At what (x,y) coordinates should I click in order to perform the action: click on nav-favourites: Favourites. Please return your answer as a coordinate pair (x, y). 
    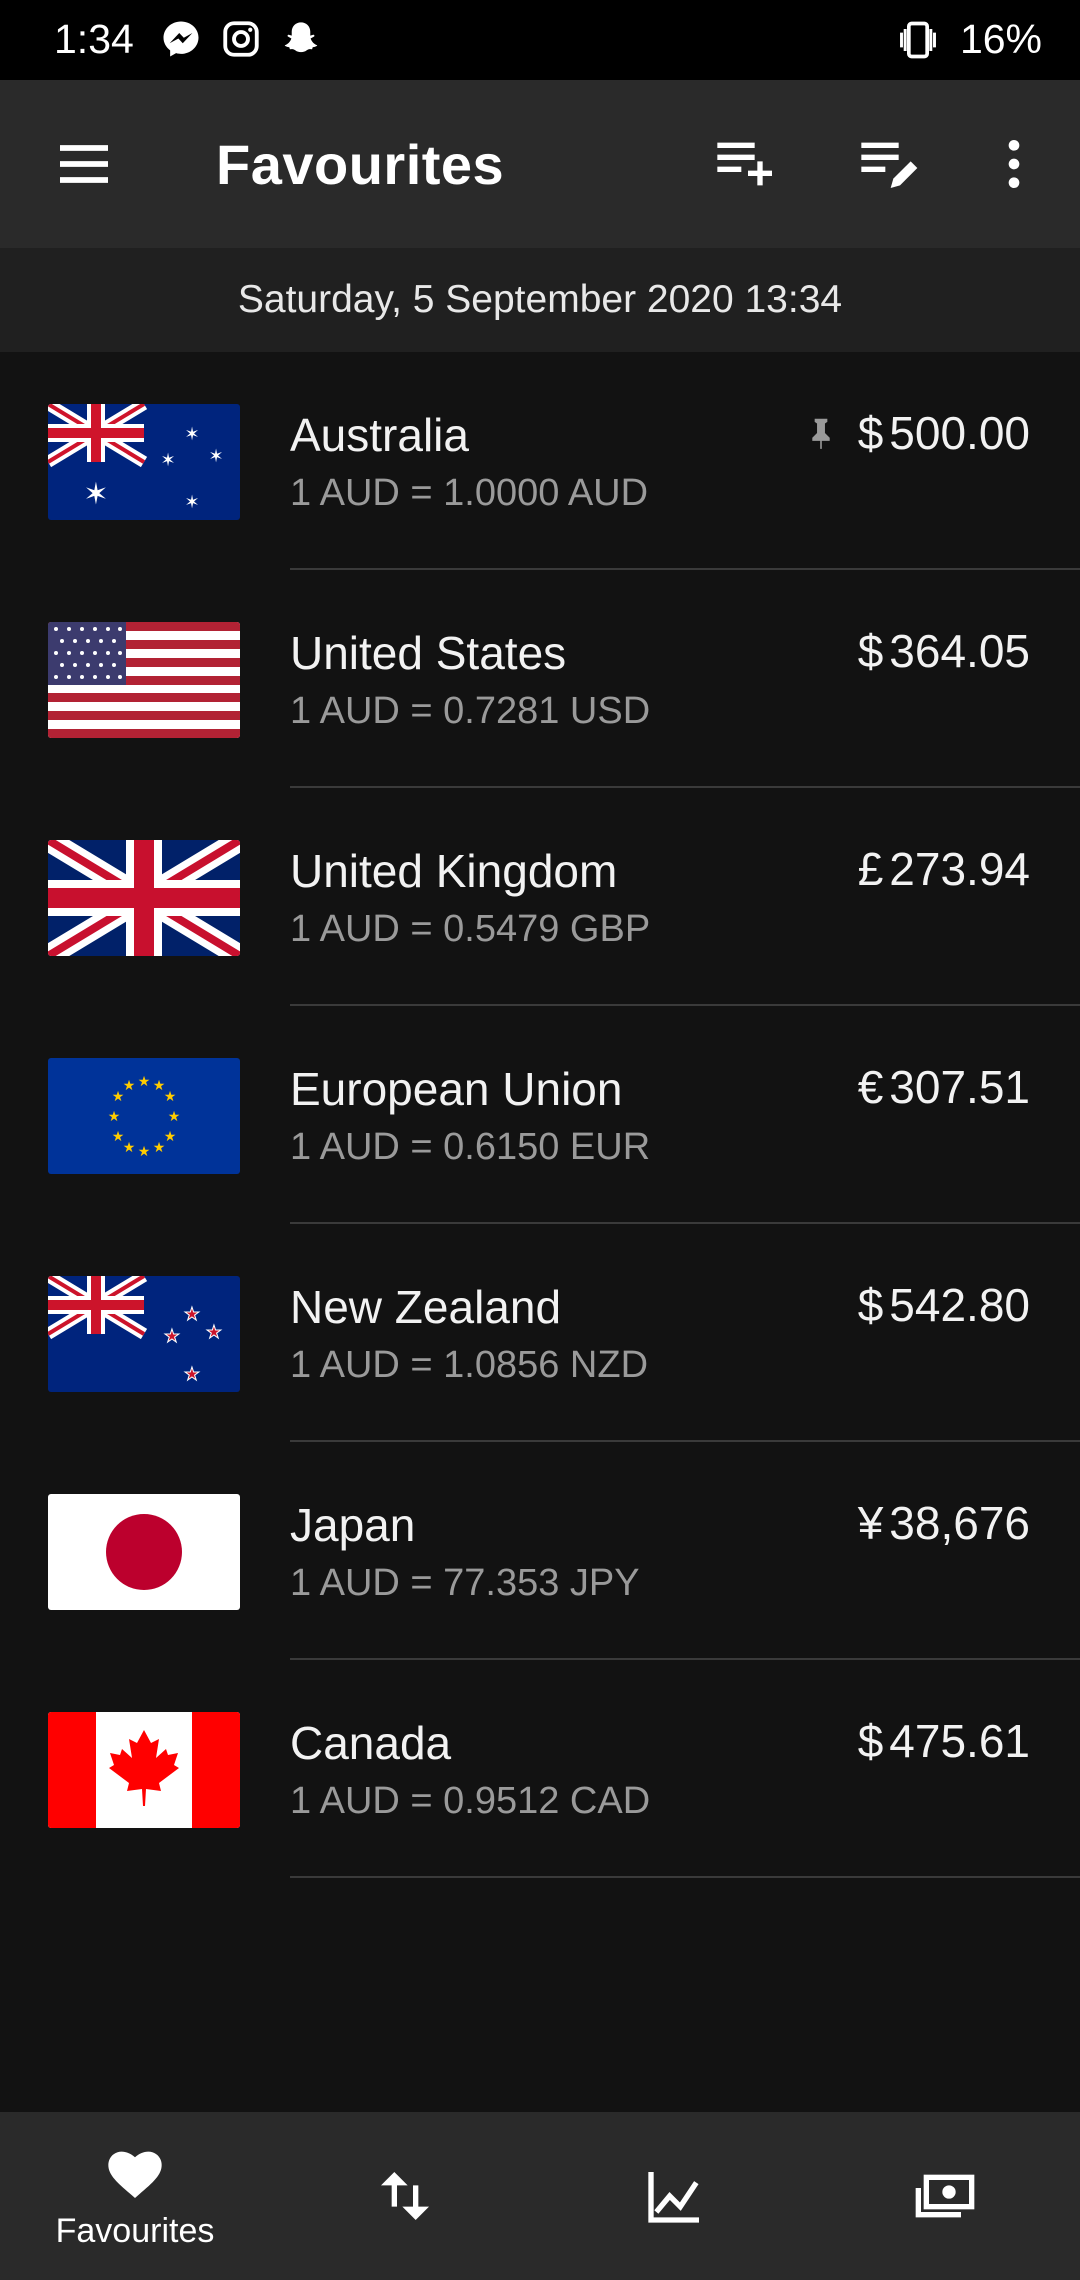
    Looking at the image, I should click on (135, 2196).